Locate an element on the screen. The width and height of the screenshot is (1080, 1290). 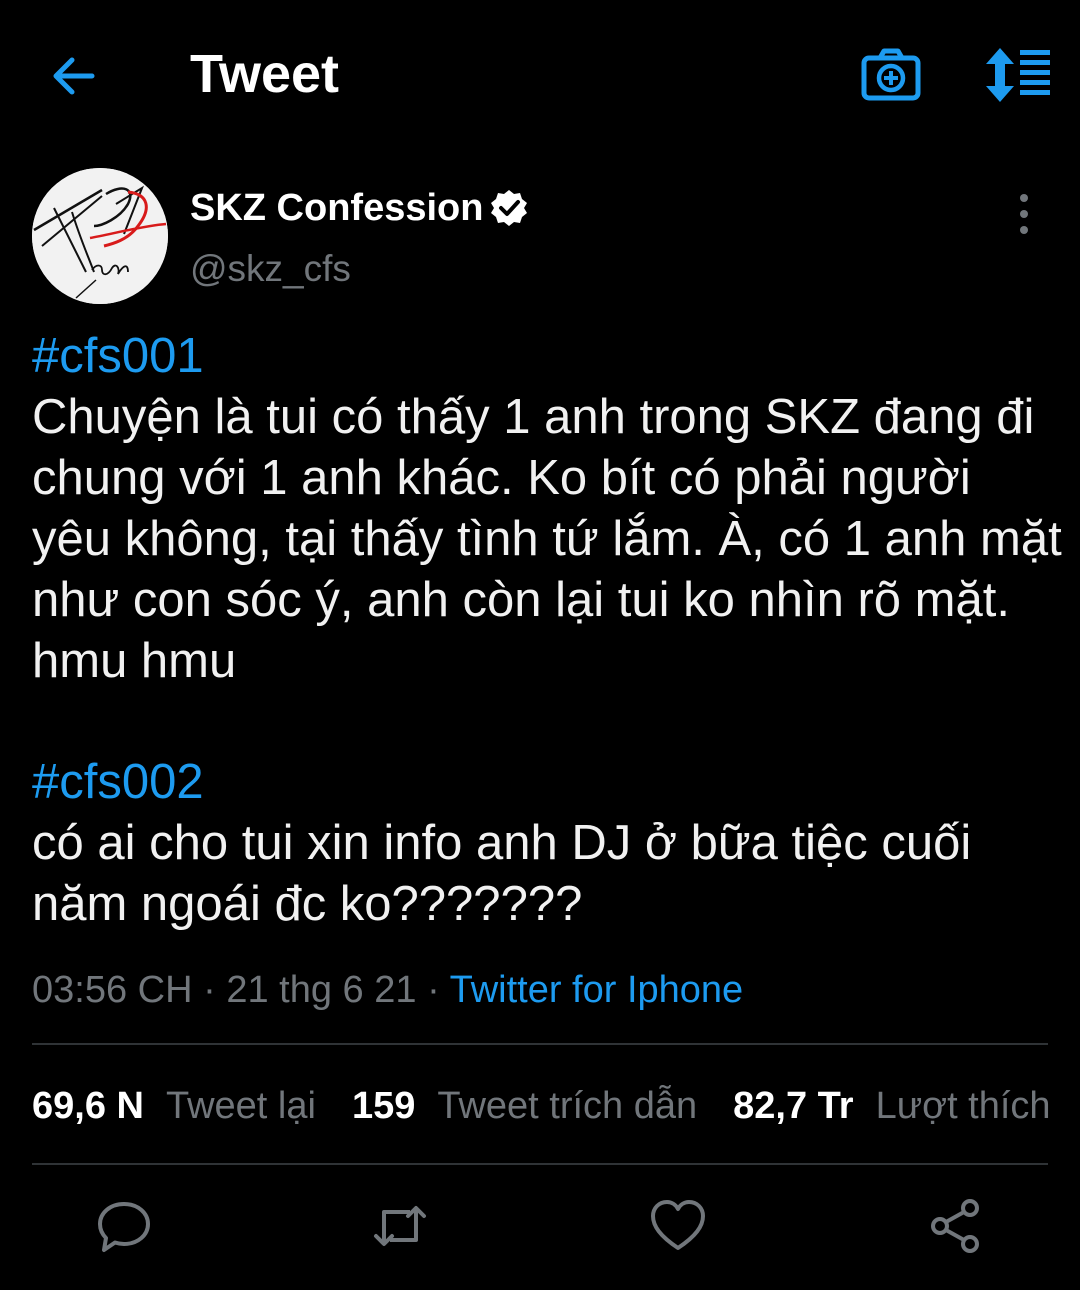
avatar is located at coordinates (100, 236).